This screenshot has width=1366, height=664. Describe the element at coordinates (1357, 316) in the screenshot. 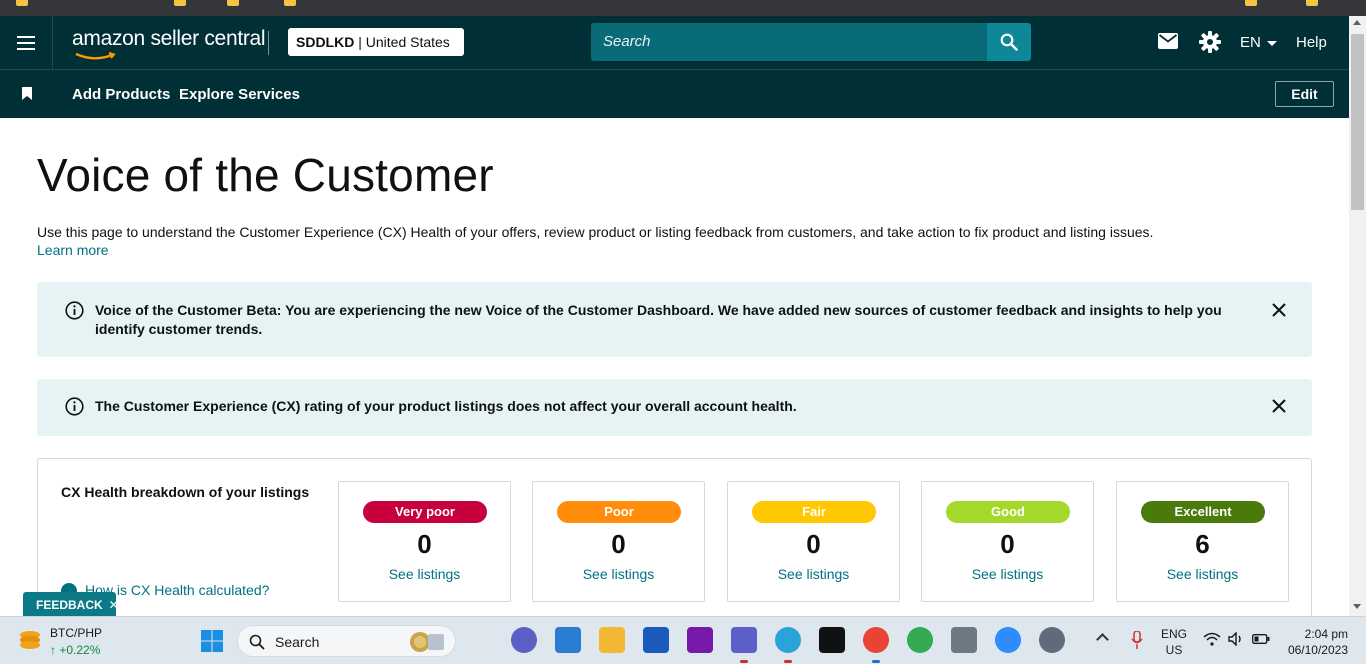

I see `page-scrollbar` at that location.